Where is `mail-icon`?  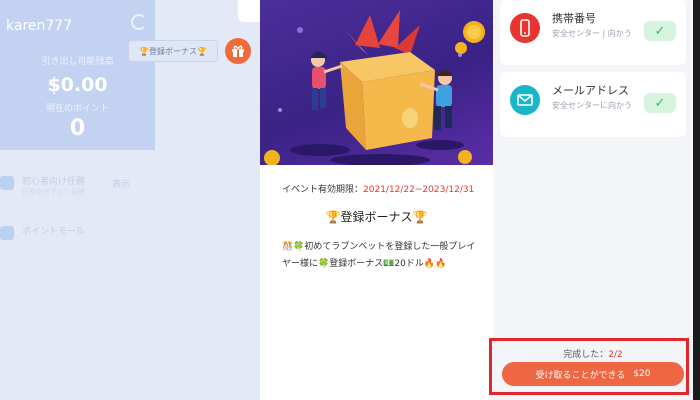
mail-icon is located at coordinates (525, 100).